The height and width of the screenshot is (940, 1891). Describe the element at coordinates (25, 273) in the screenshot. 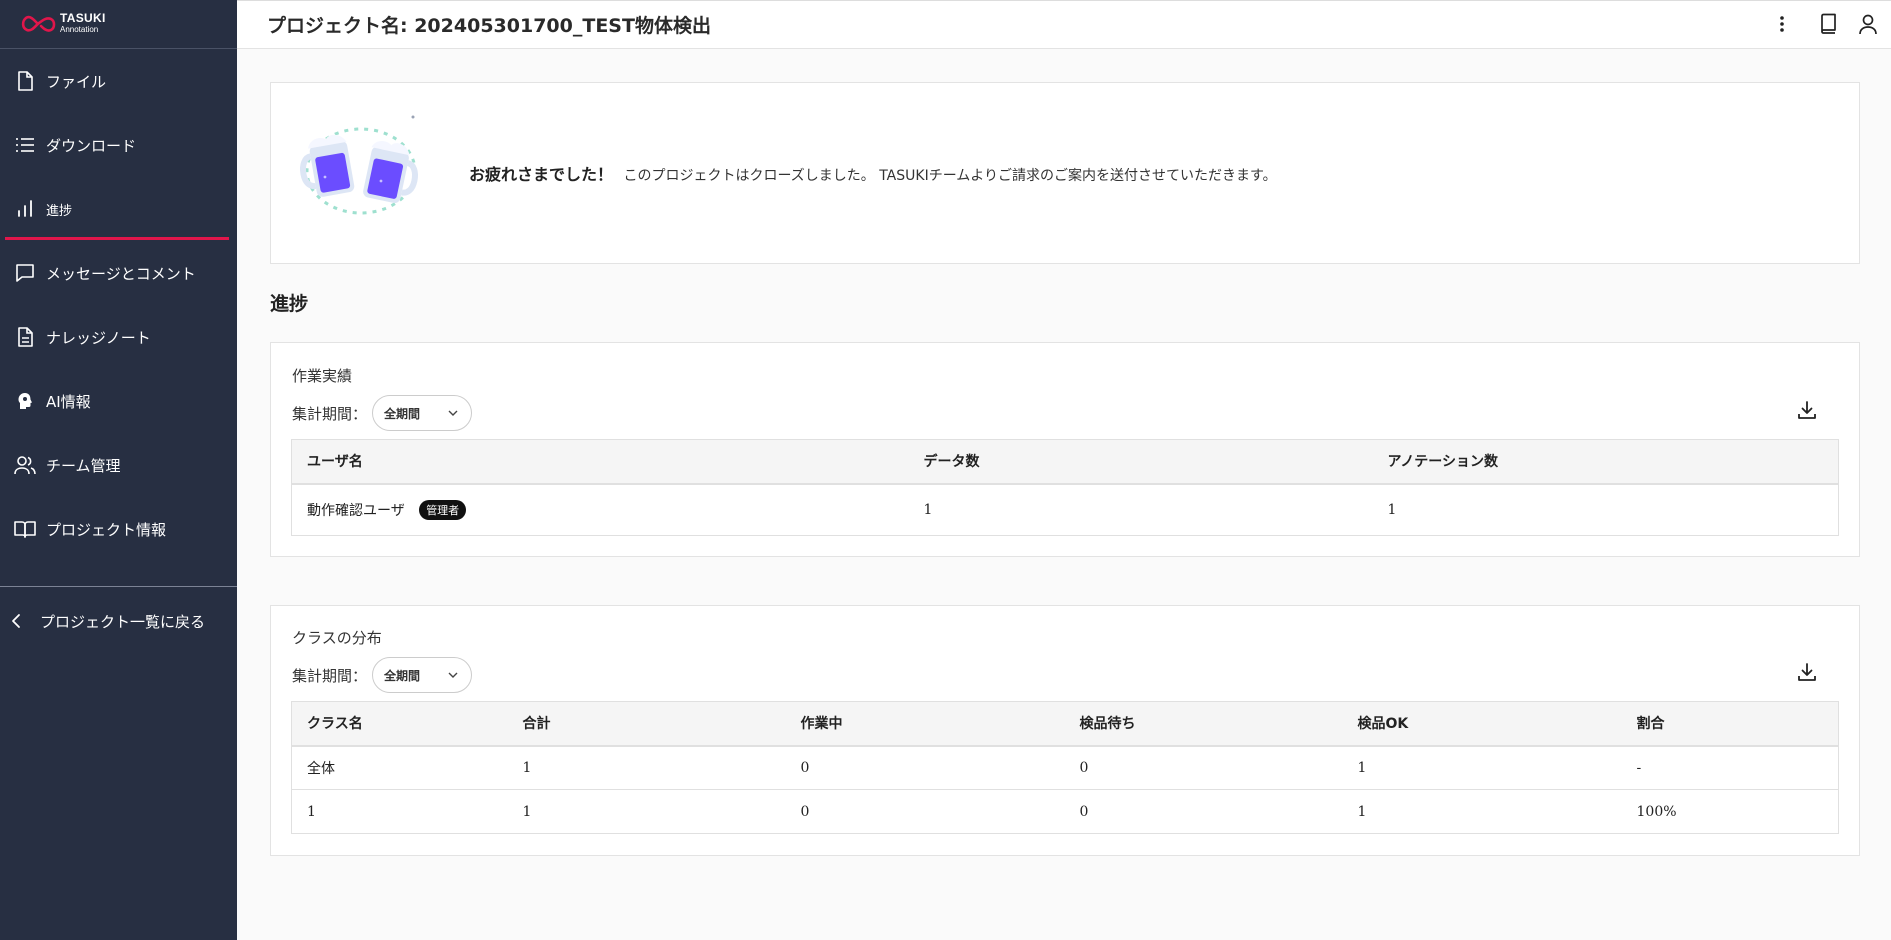

I see `message-icon` at that location.